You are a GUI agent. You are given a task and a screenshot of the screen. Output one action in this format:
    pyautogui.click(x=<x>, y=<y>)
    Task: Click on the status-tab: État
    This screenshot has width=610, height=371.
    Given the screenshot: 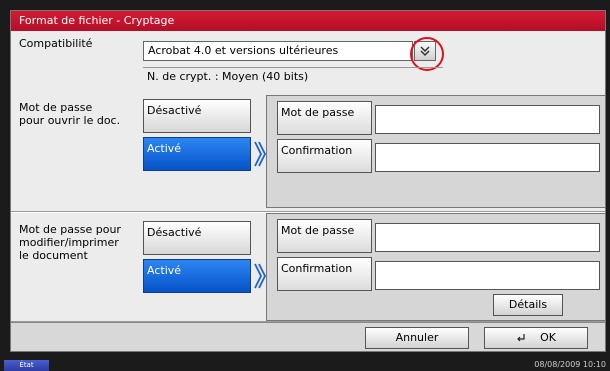 What is the action you would take?
    pyautogui.click(x=26, y=365)
    